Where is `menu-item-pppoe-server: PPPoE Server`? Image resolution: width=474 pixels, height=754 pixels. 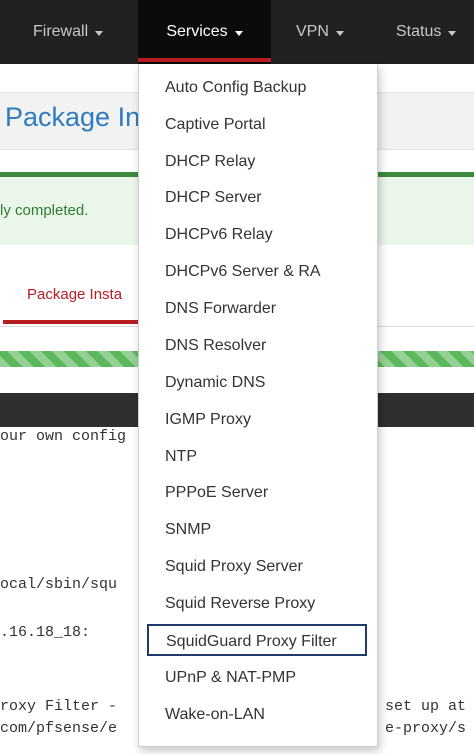 menu-item-pppoe-server: PPPoE Server is located at coordinates (216, 493).